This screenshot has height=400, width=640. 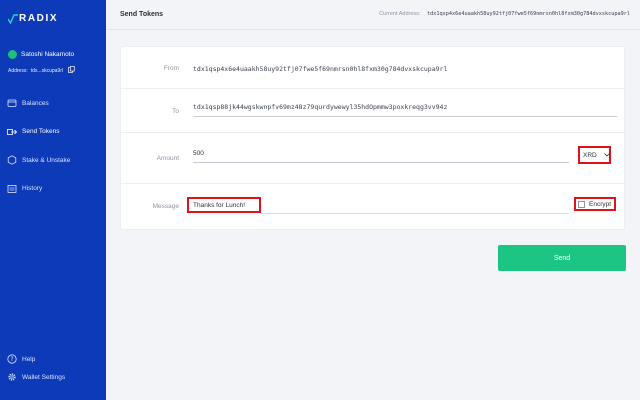 What do you see at coordinates (71, 70) in the screenshot?
I see `copy-icon` at bounding box center [71, 70].